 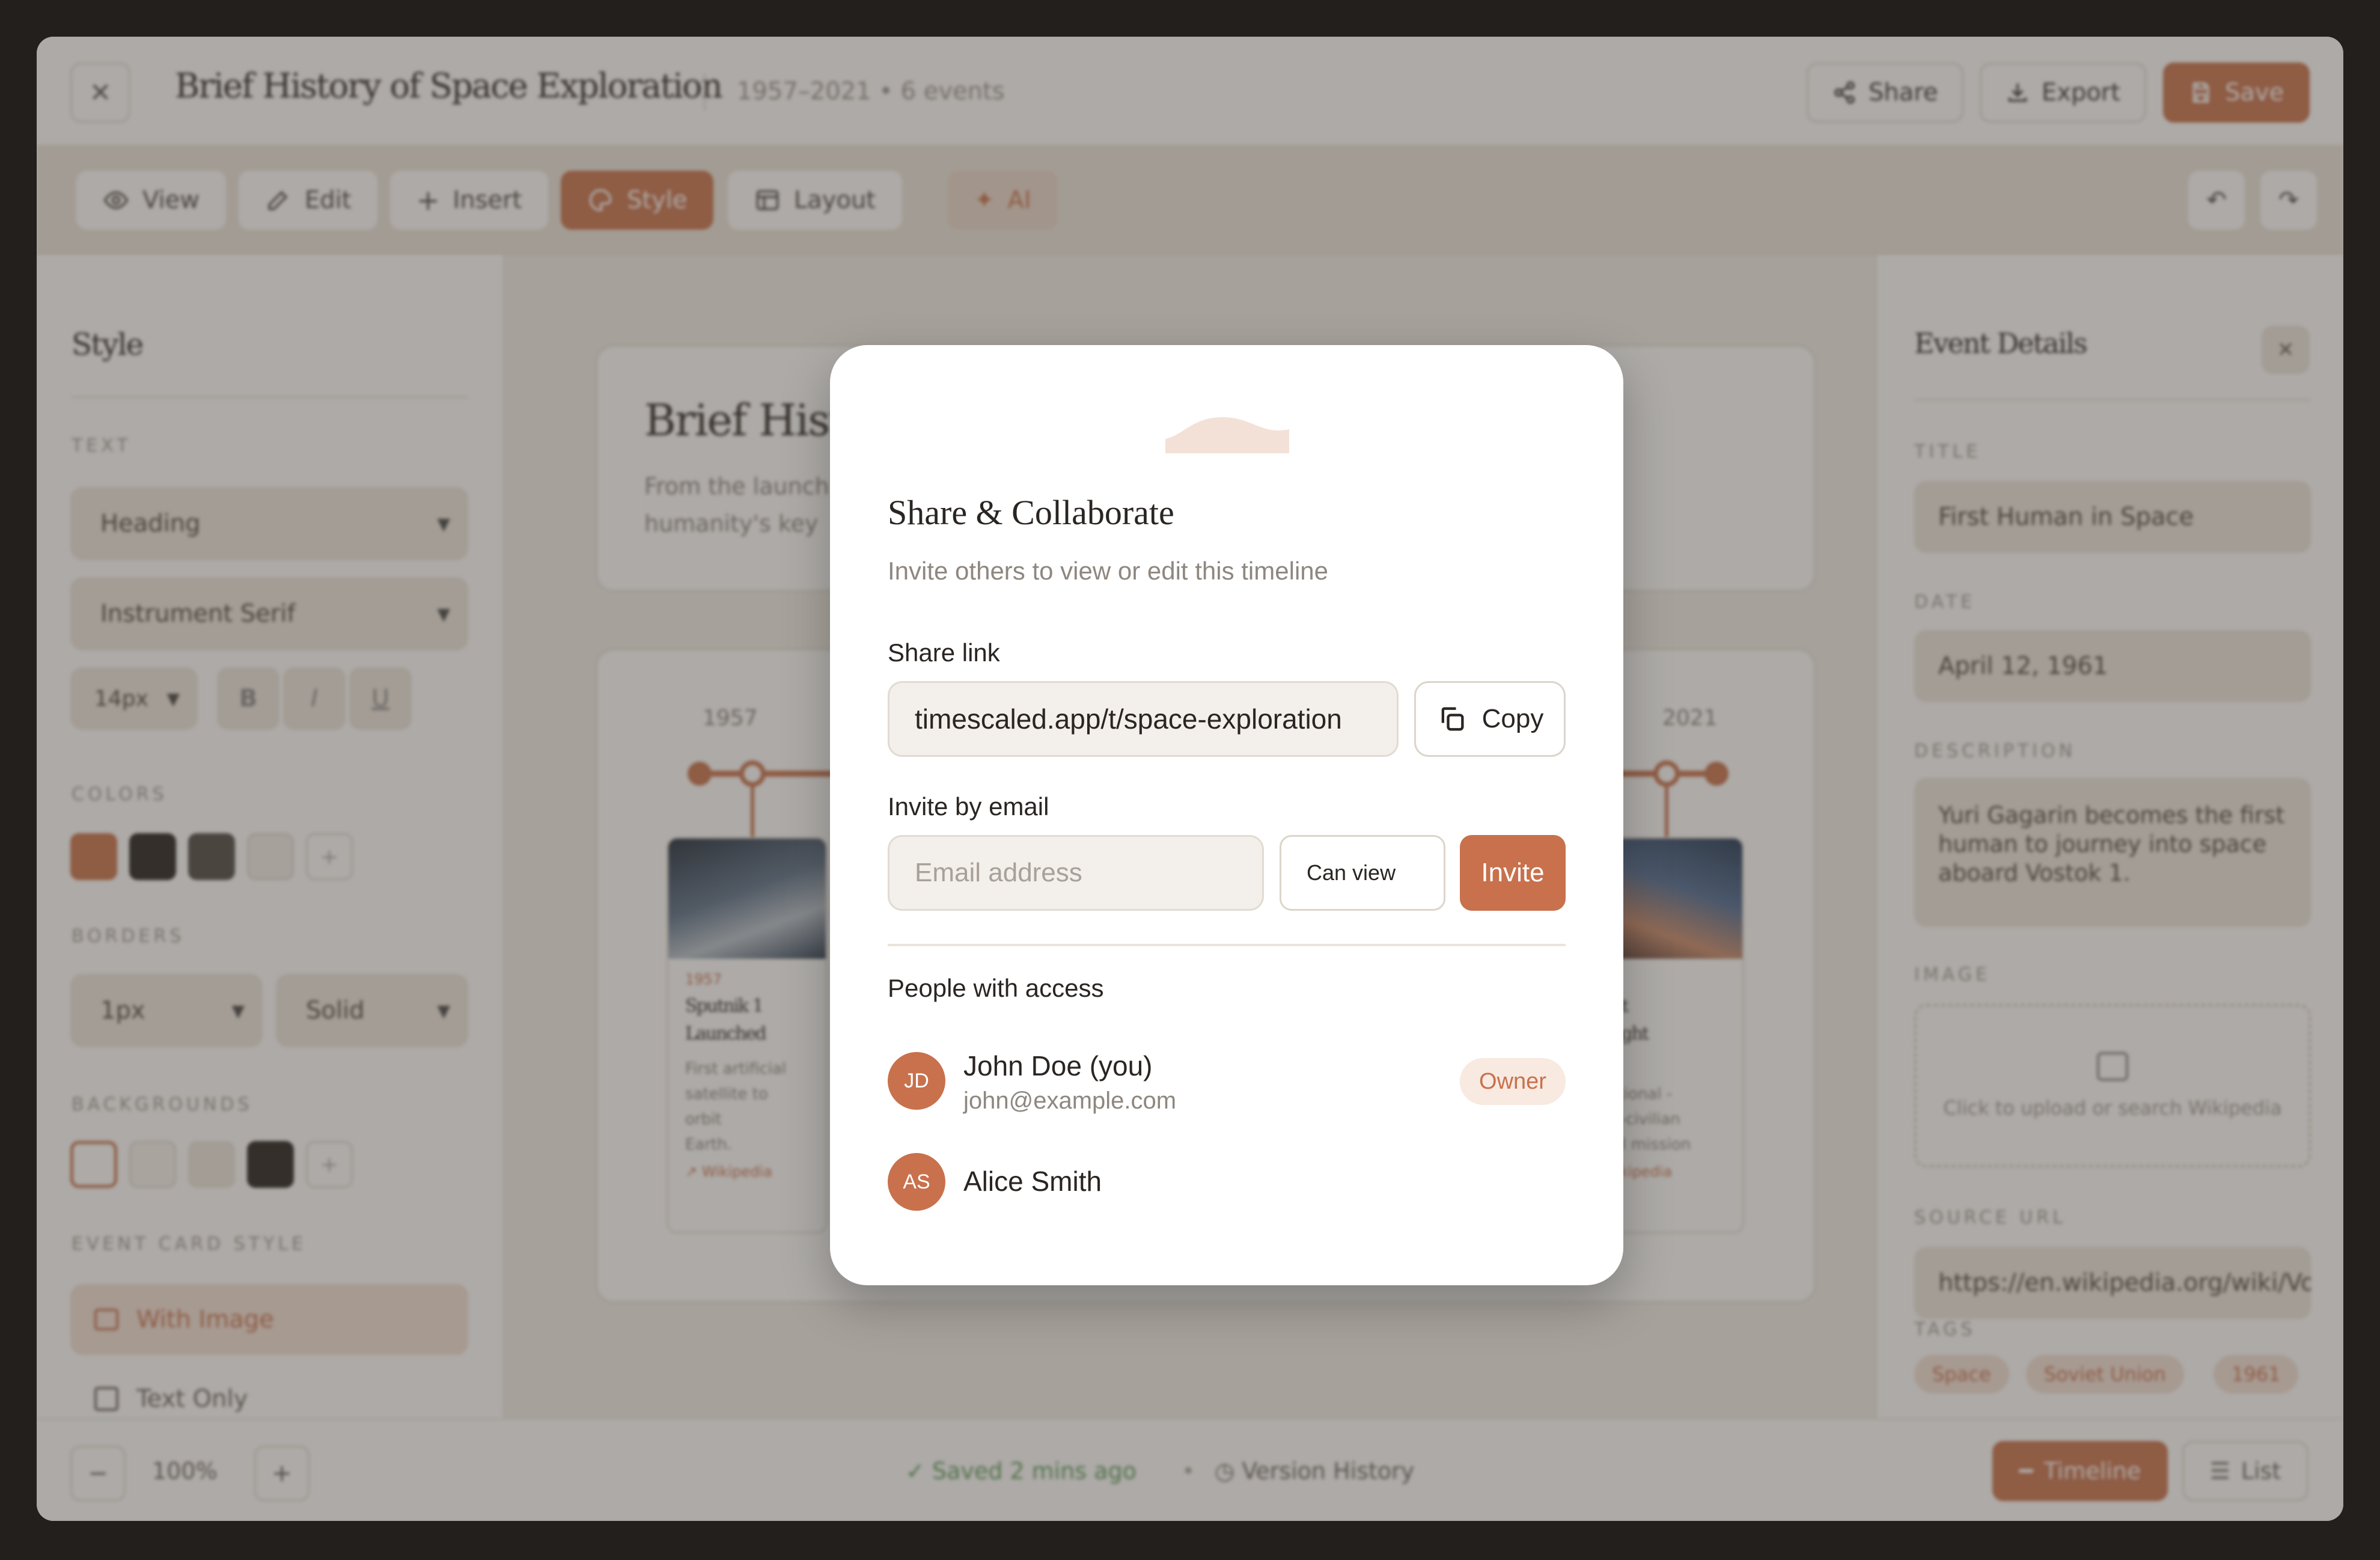 I want to click on owner-badge: Owner, so click(x=1513, y=1082).